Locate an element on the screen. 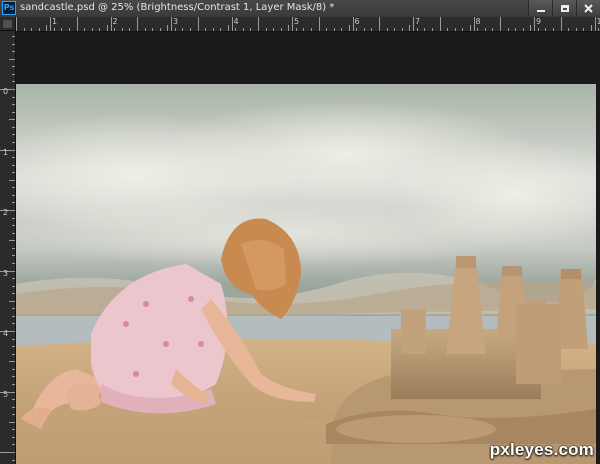 Image resolution: width=600 pixels, height=464 pixels. ruler-origin-corner is located at coordinates (8, 24).